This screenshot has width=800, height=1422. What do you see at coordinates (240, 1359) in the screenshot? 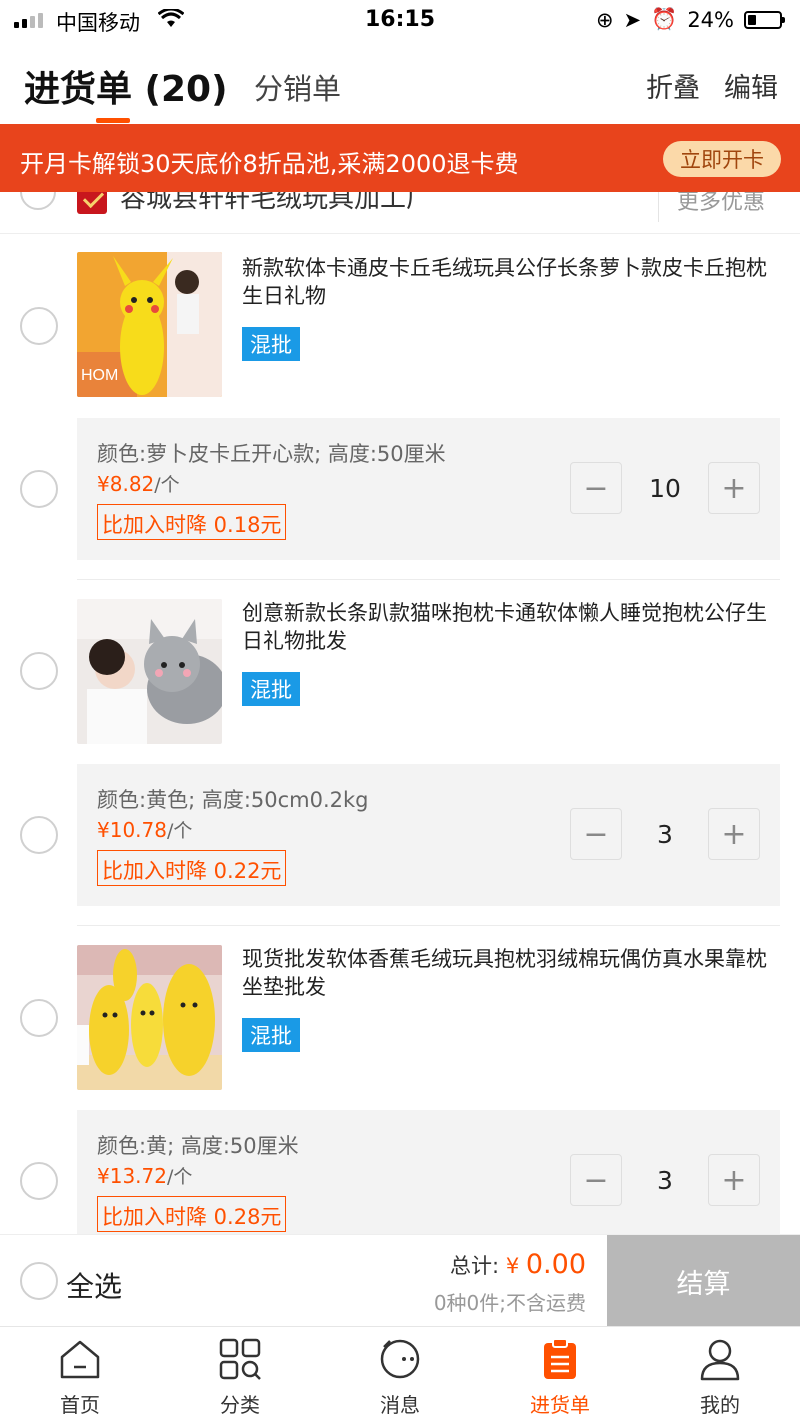
I see `category-icon` at bounding box center [240, 1359].